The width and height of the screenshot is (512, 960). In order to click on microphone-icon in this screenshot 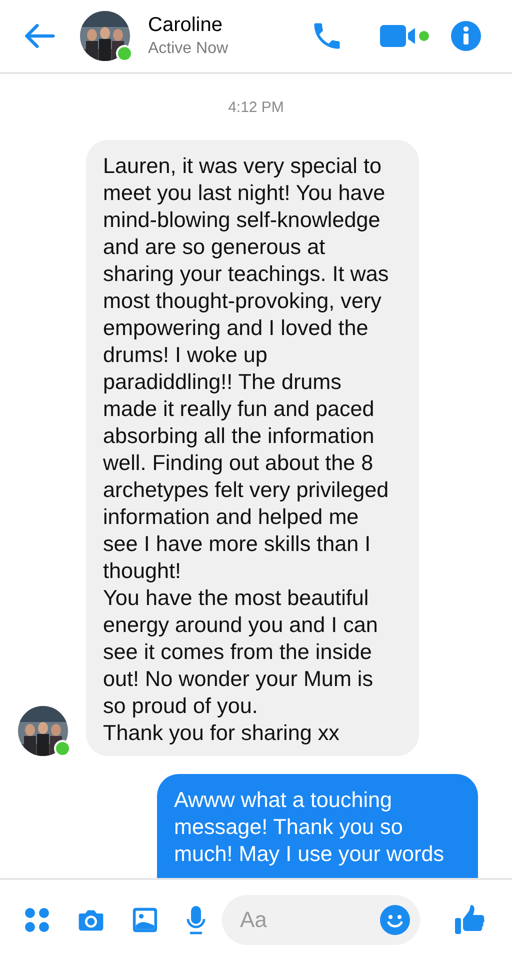, I will do `click(196, 920)`.